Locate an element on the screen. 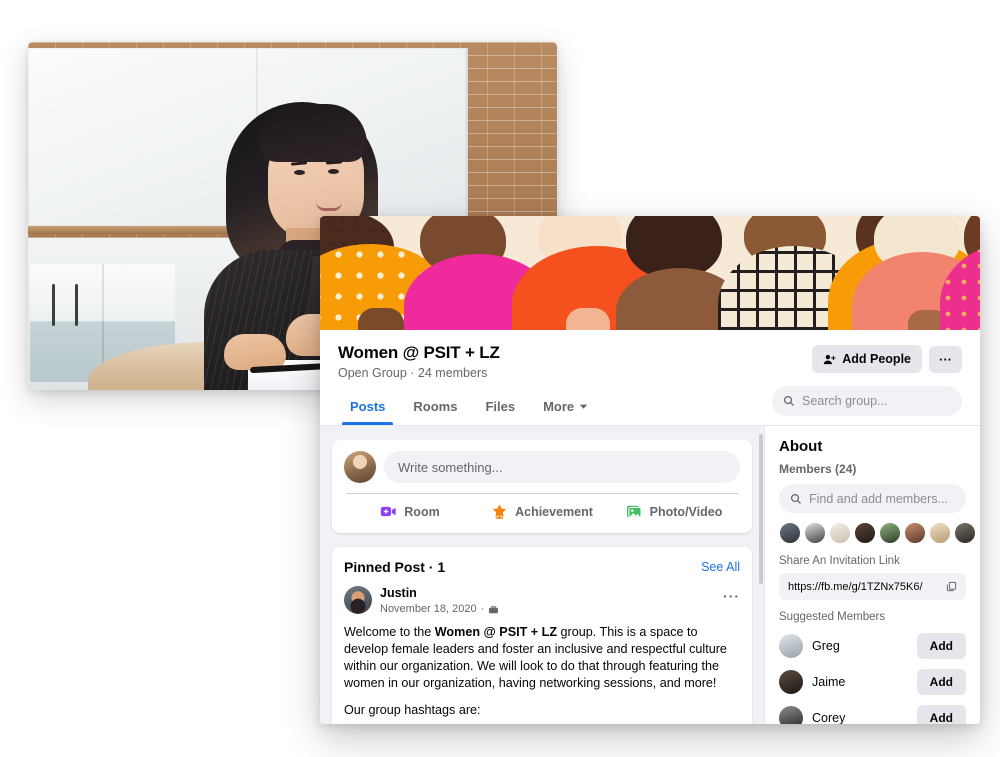 This screenshot has width=1000, height=757. invite-link-field: https://fb.me/g/1TZNx75K6/ is located at coordinates (872, 586).